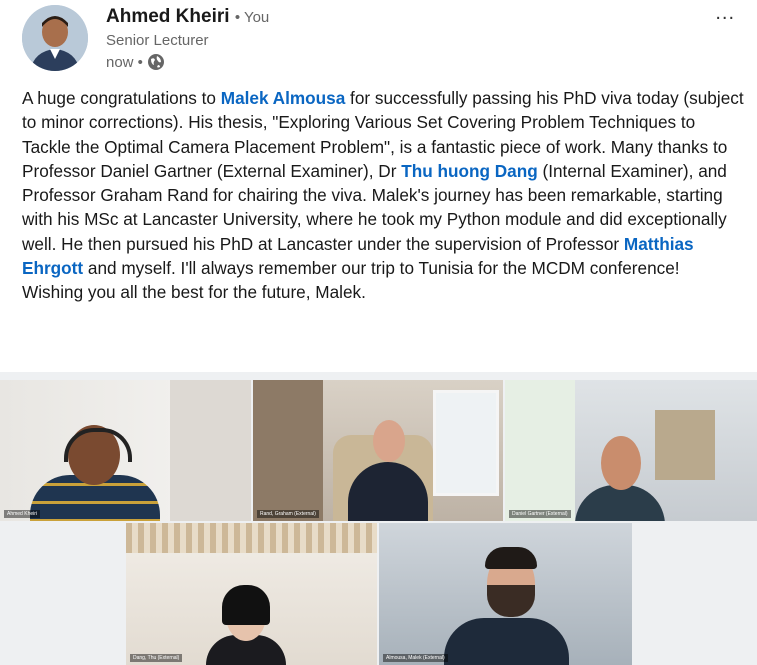 Image resolution: width=757 pixels, height=665 pixels. I want to click on time-label: now •, so click(124, 62).